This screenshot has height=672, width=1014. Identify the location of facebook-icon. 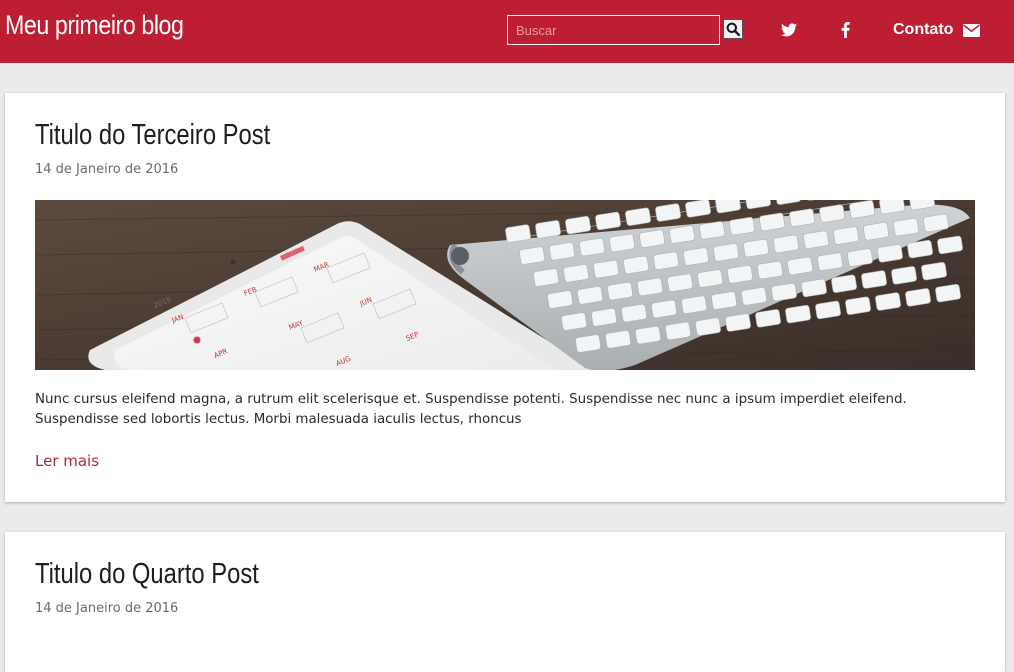
(845, 30).